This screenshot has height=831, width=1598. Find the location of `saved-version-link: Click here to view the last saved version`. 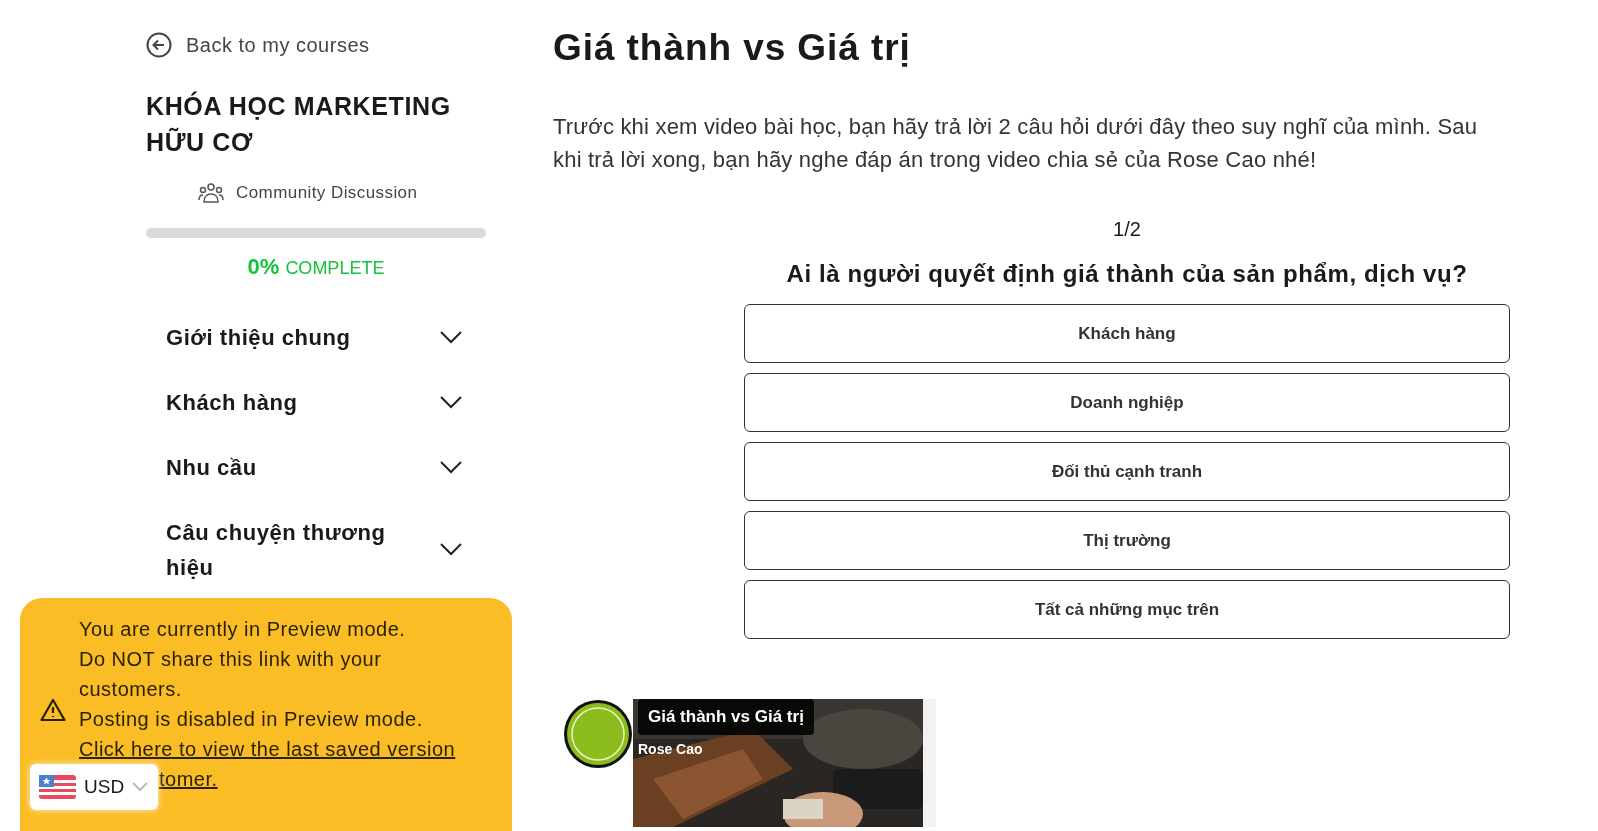

saved-version-link: Click here to view the last saved version is located at coordinates (279, 748).